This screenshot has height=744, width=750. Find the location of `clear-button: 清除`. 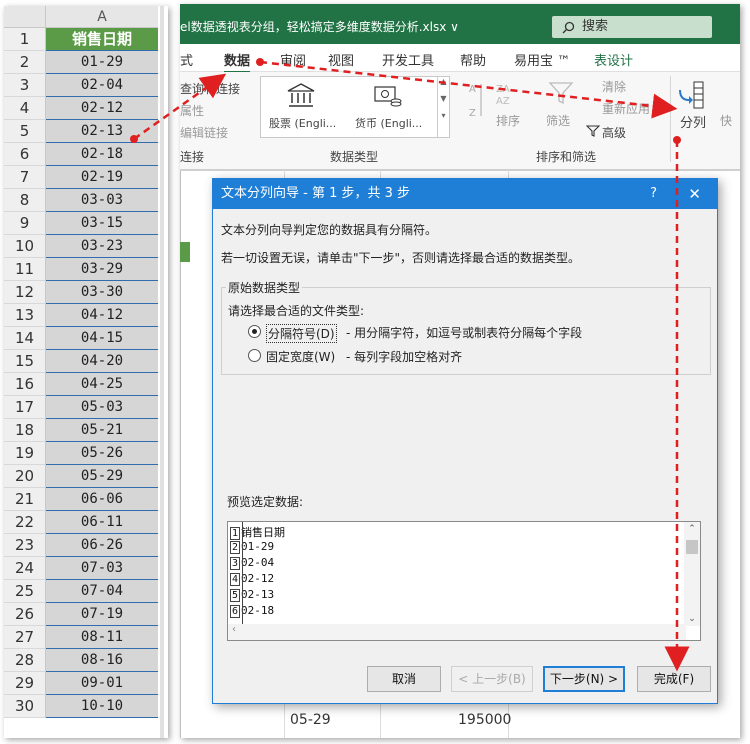

clear-button: 清除 is located at coordinates (614, 86).